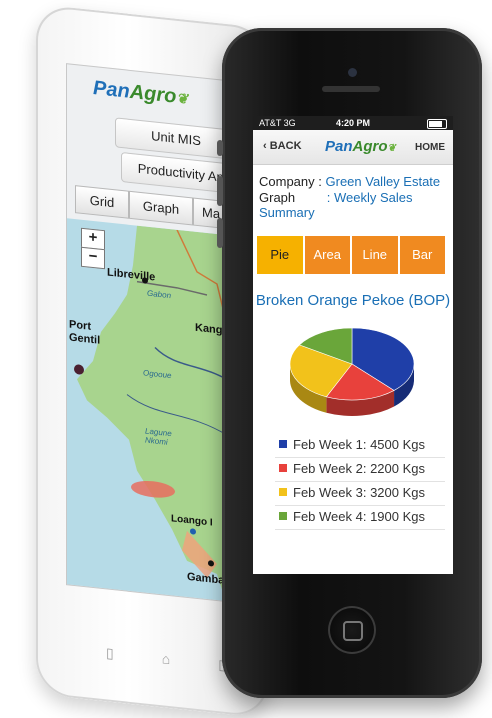 This screenshot has height=718, width=492. I want to click on nav-bar: ‹ BACK PanAgro❦ HOME, so click(353, 147).